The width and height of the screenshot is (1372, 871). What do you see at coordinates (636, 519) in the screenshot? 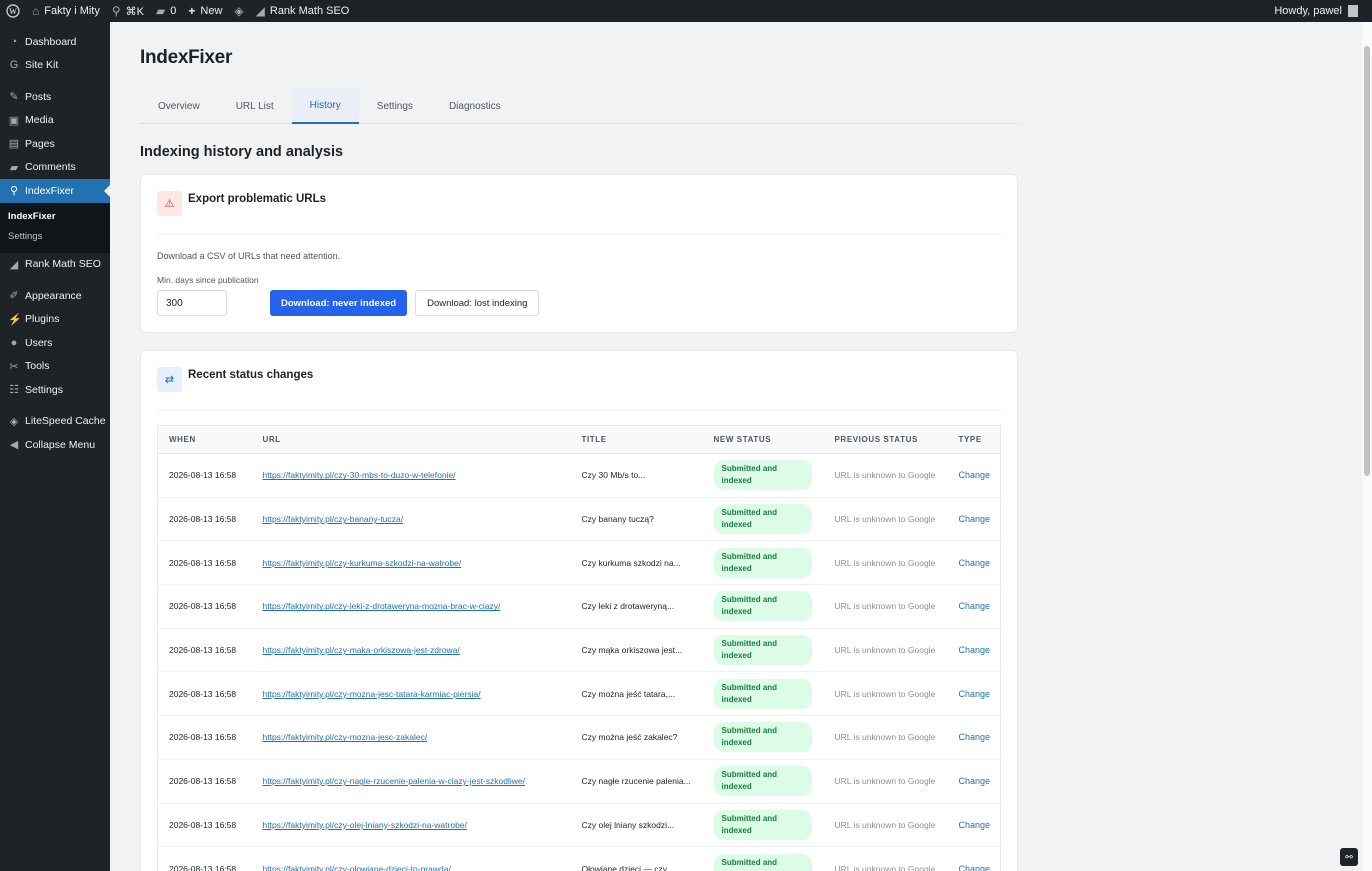
I see `cell-title: Czy banany tuczą?` at bounding box center [636, 519].